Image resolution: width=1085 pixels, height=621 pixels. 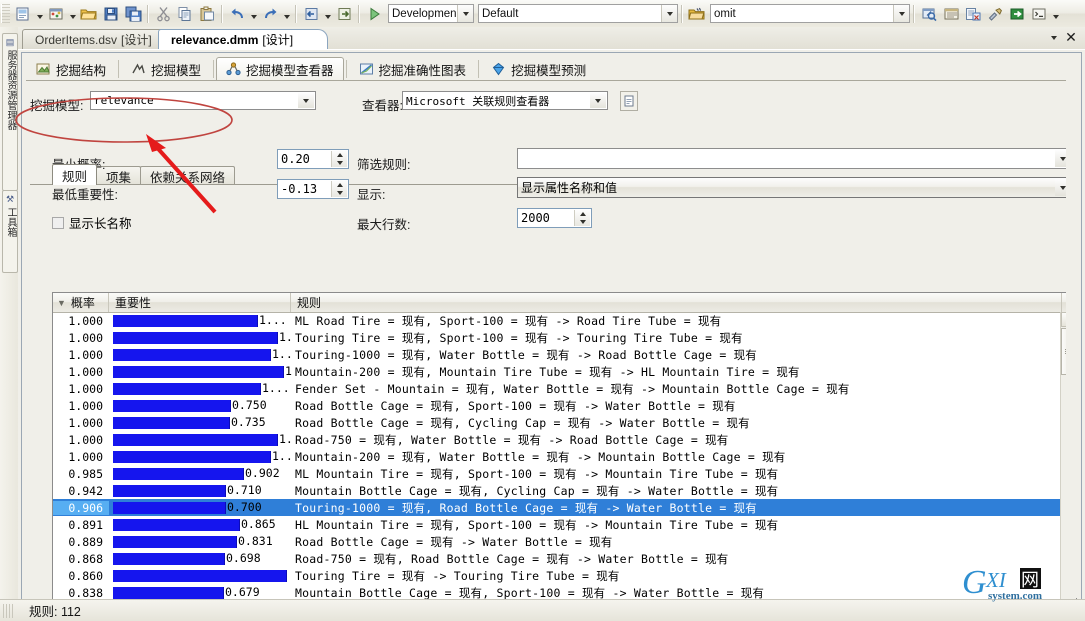 What do you see at coordinates (1039, 14) in the screenshot?
I see `command-window-icon` at bounding box center [1039, 14].